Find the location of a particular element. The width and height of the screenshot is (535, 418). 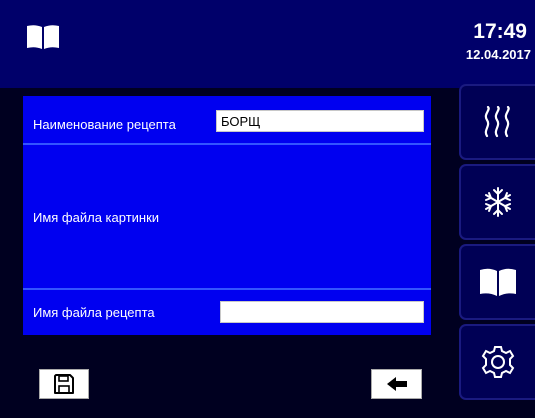

gear-icon is located at coordinates (498, 362).